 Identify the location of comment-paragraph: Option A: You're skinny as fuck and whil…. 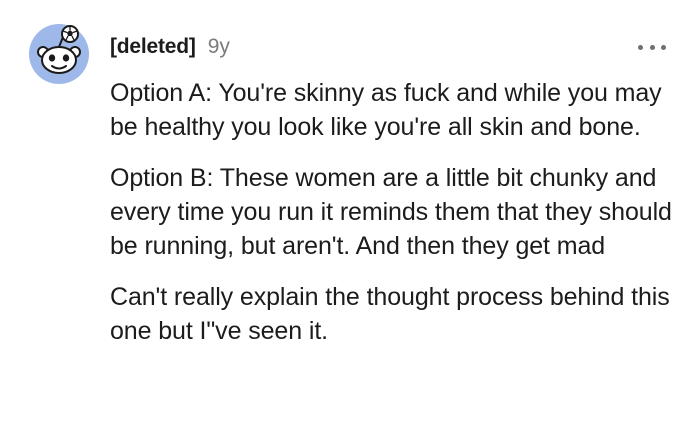
(386, 110).